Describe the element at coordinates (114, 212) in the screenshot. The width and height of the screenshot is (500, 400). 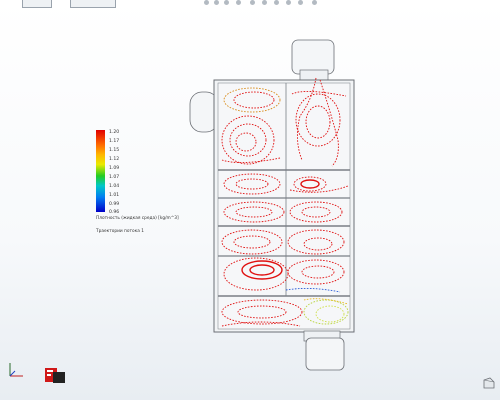
I see `legend-tick: 0.96` at that location.